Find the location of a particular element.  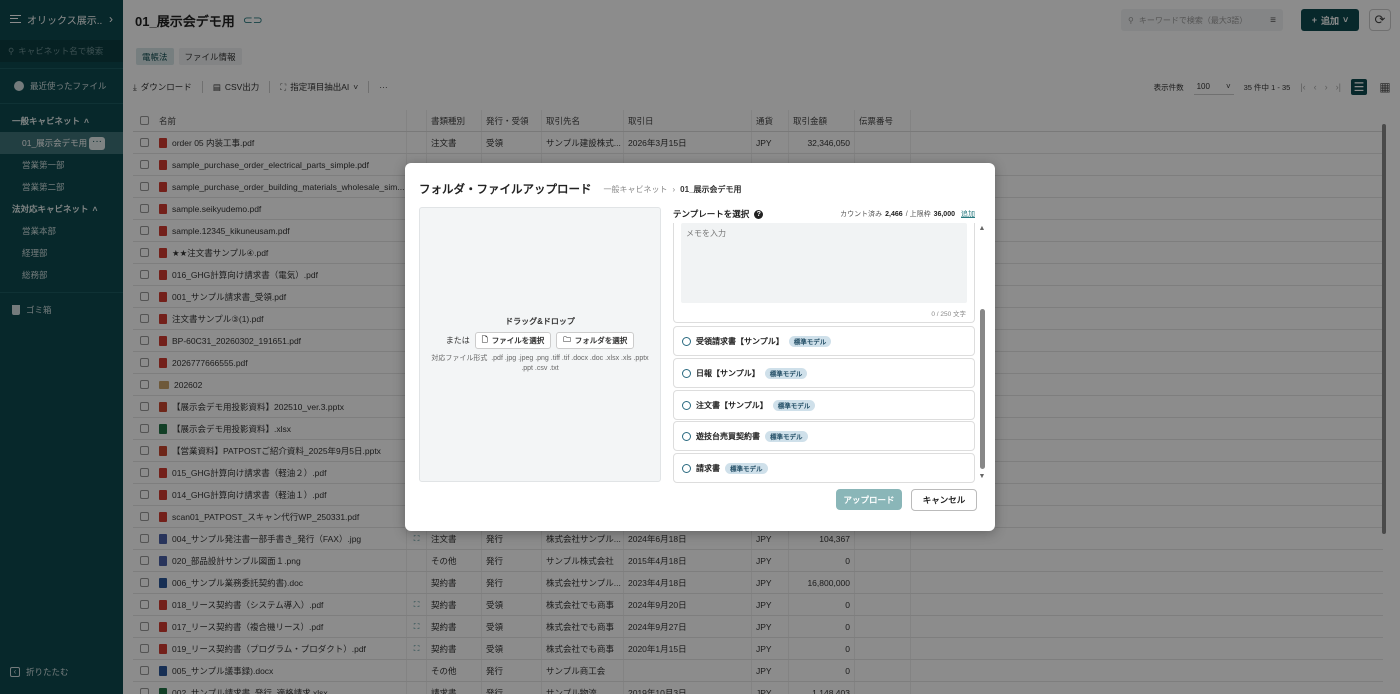

dropzone-actions: または 🗋 ファイルを選択 🗀 フォルダを選択 is located at coordinates (540, 340).